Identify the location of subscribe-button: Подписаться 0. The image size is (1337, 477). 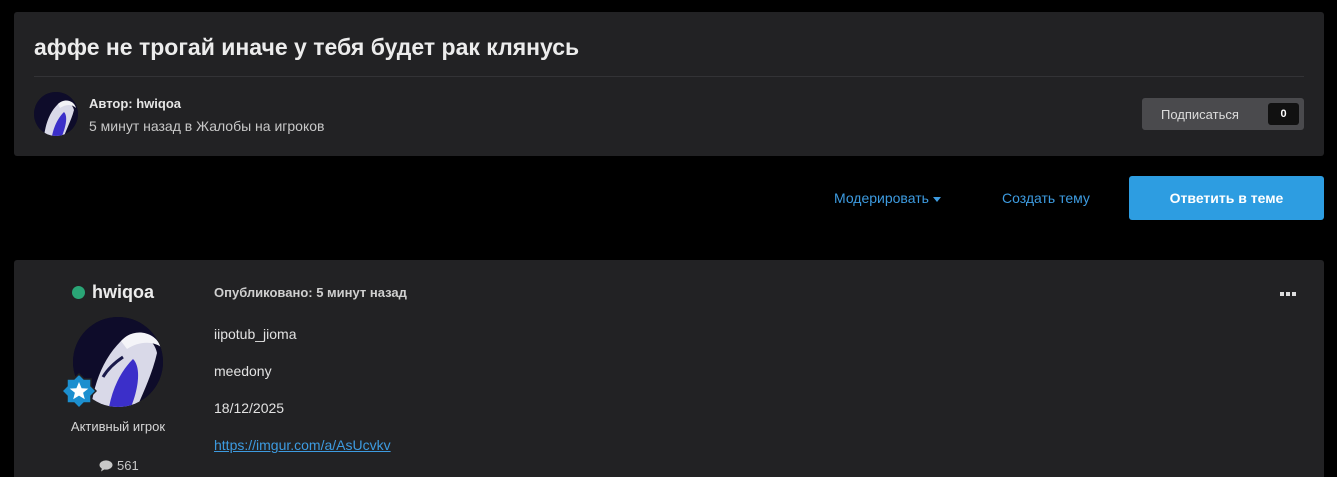
(1223, 114).